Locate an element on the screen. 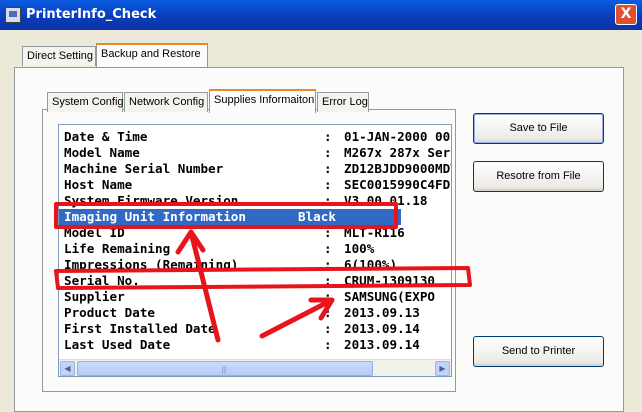 This screenshot has height=412, width=642. close-icon: X is located at coordinates (626, 14).